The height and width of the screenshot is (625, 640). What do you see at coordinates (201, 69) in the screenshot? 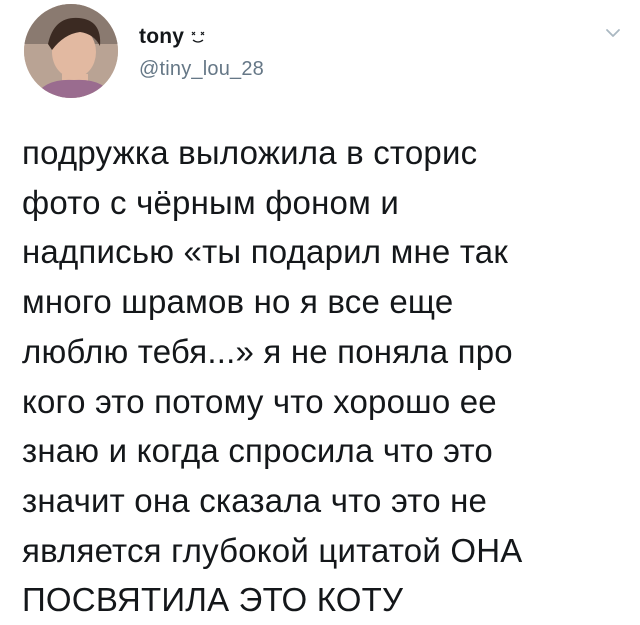
I see `author-handle: @tiny_lou_28` at bounding box center [201, 69].